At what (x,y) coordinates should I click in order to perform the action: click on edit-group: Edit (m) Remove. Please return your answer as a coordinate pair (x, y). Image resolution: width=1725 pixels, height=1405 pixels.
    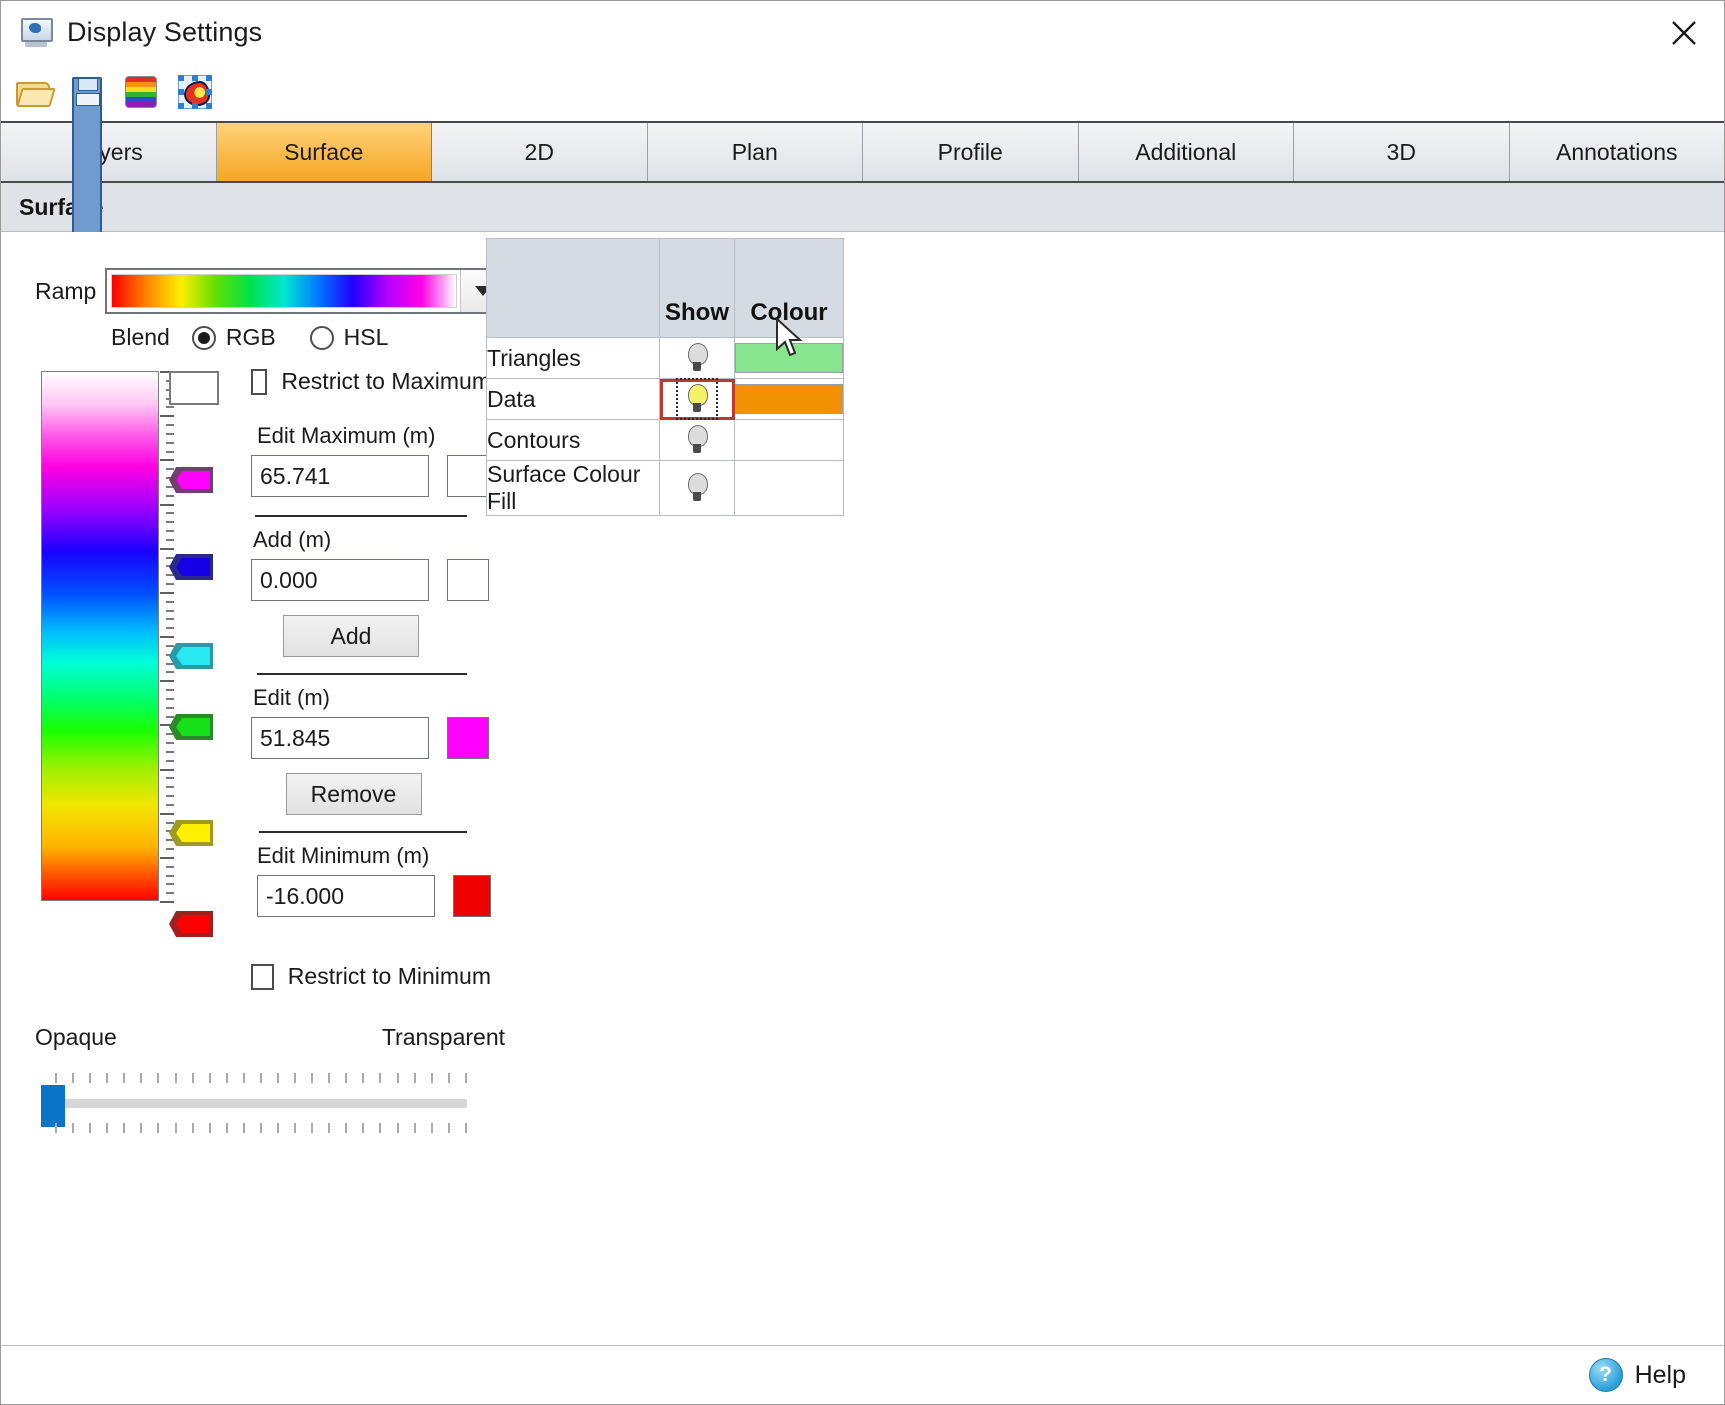
    Looking at the image, I should click on (371, 750).